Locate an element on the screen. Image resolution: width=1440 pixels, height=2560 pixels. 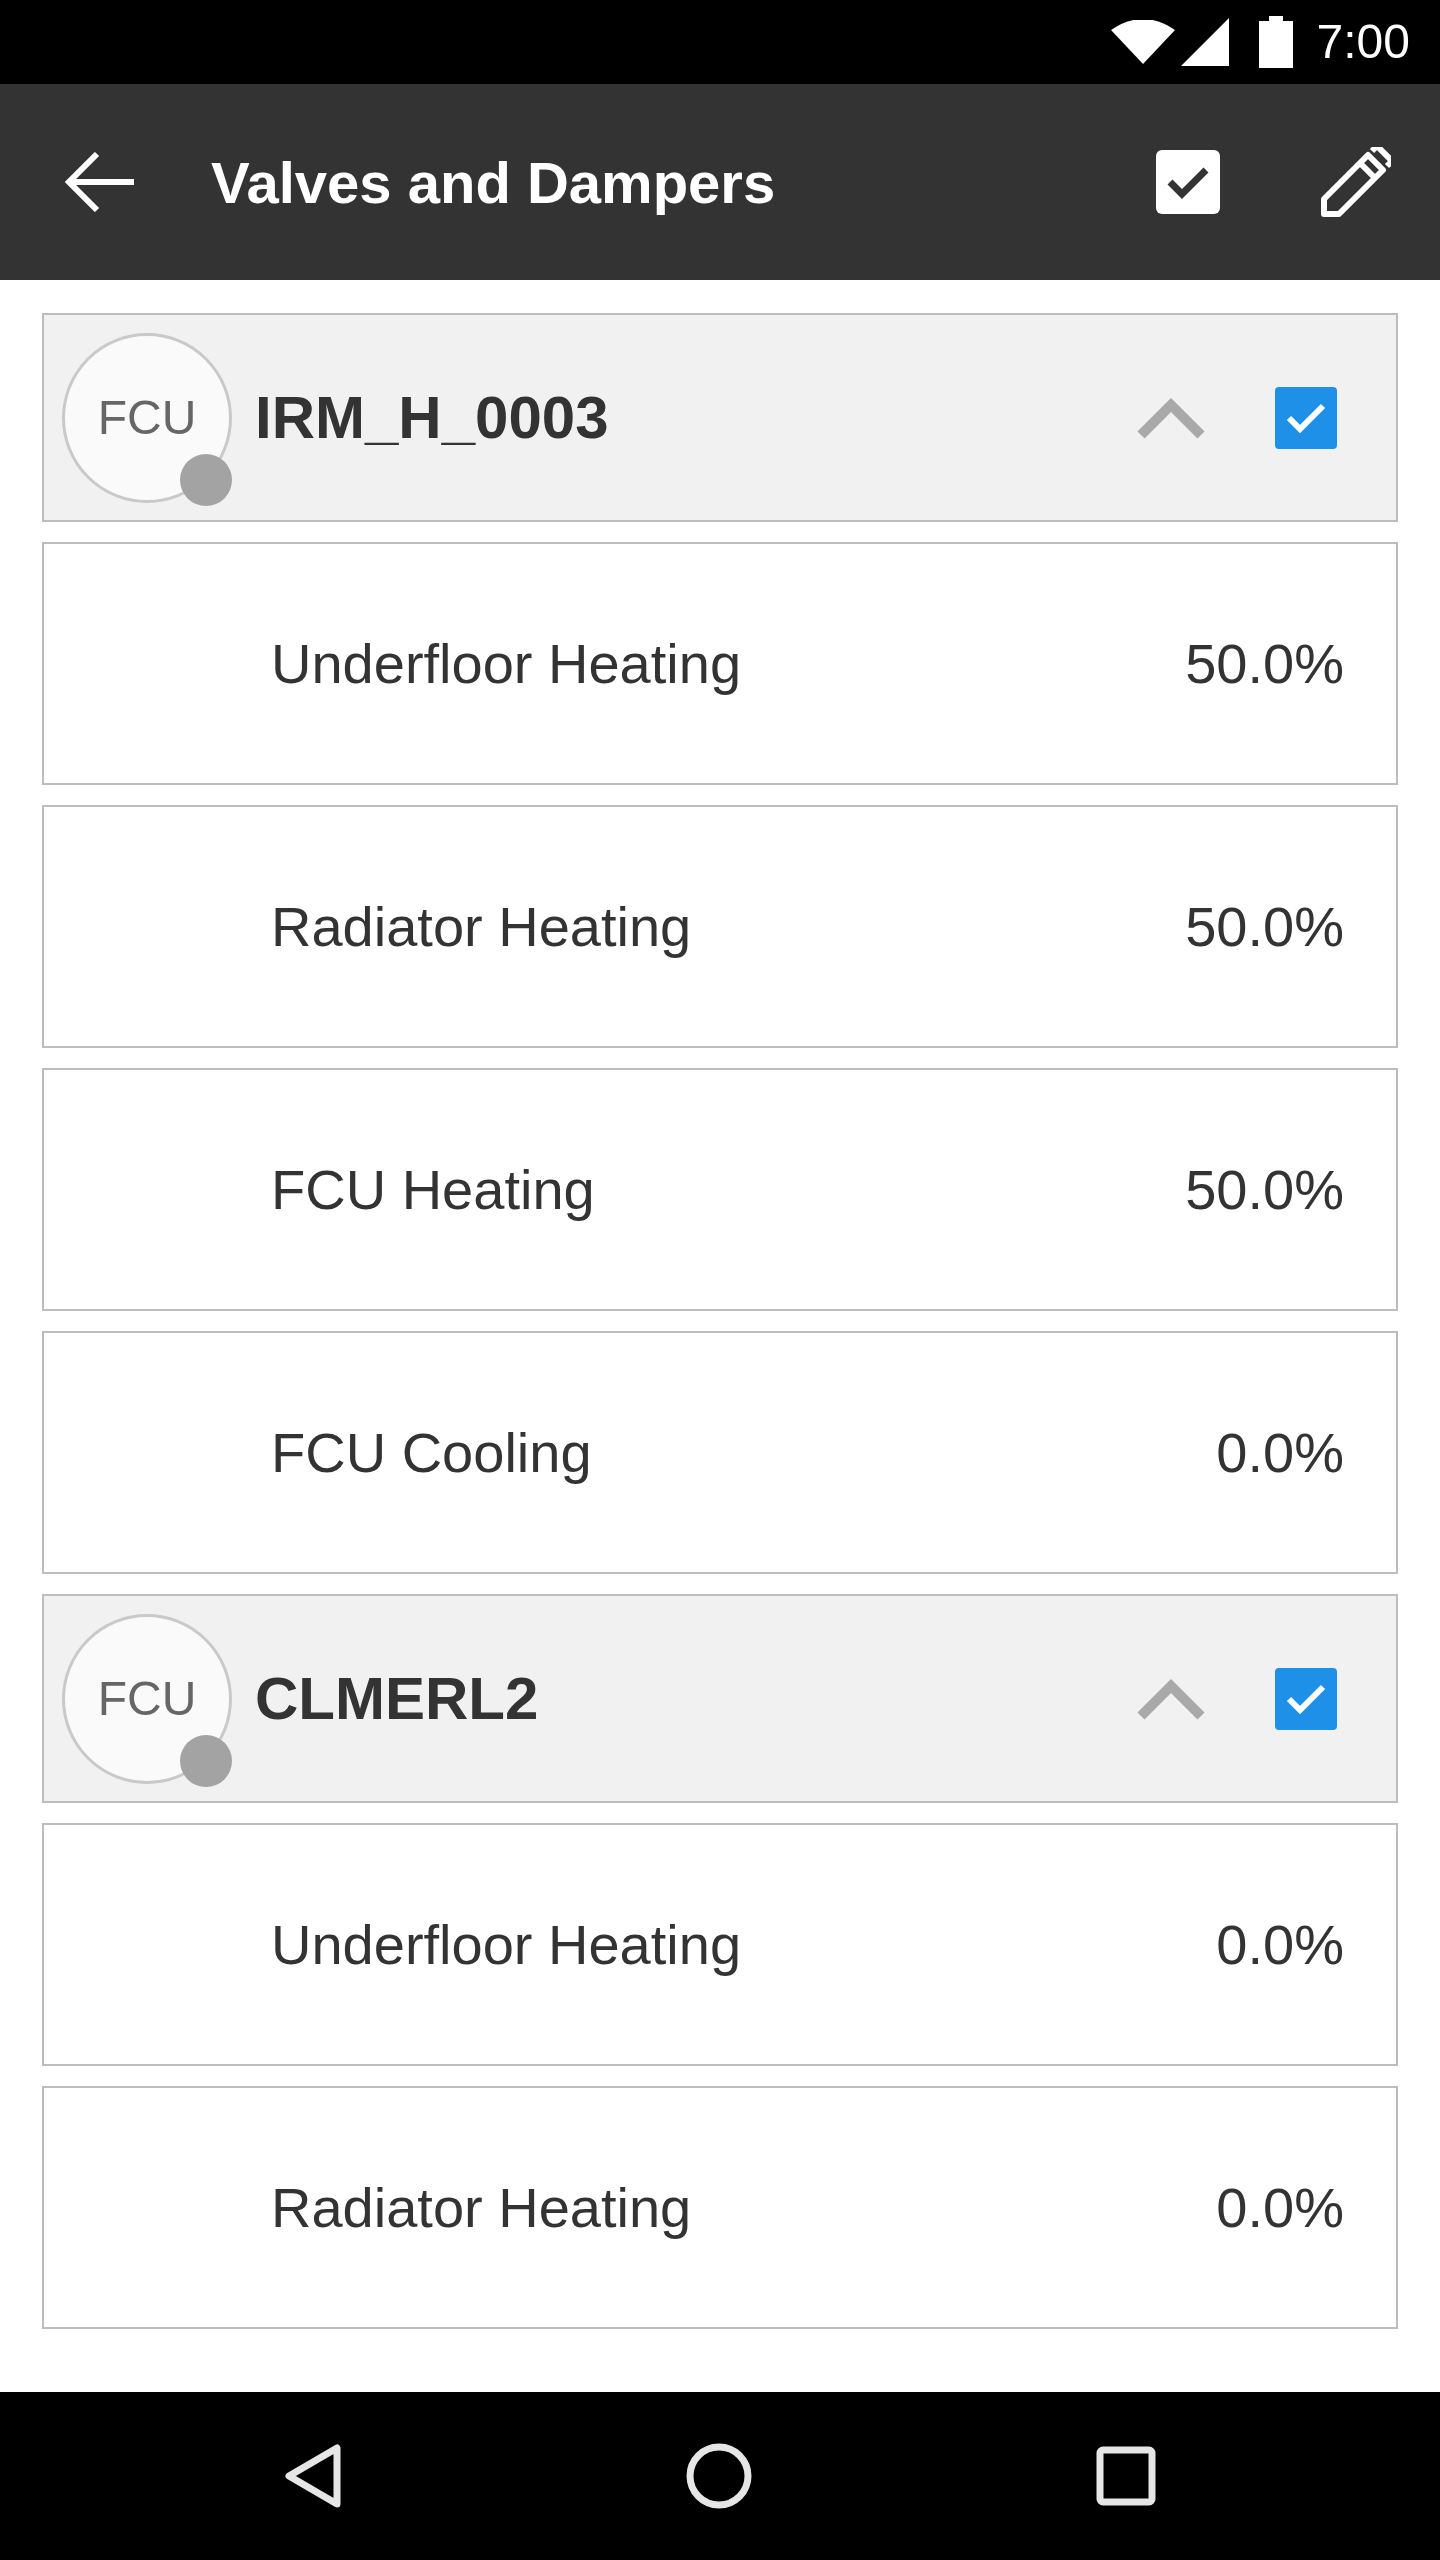
valve-row: Underfloor Heating 0.0% is located at coordinates (720, 1944).